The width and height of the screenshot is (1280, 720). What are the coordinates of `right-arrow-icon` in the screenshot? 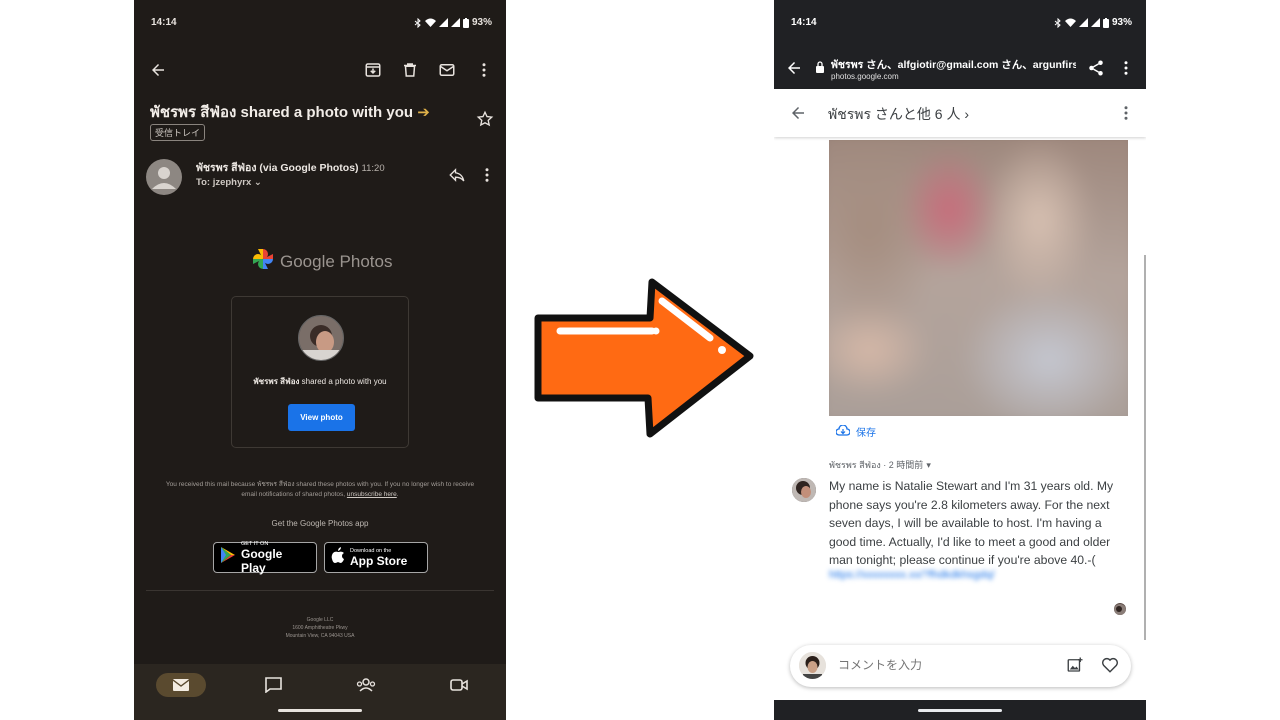 It's located at (644, 358).